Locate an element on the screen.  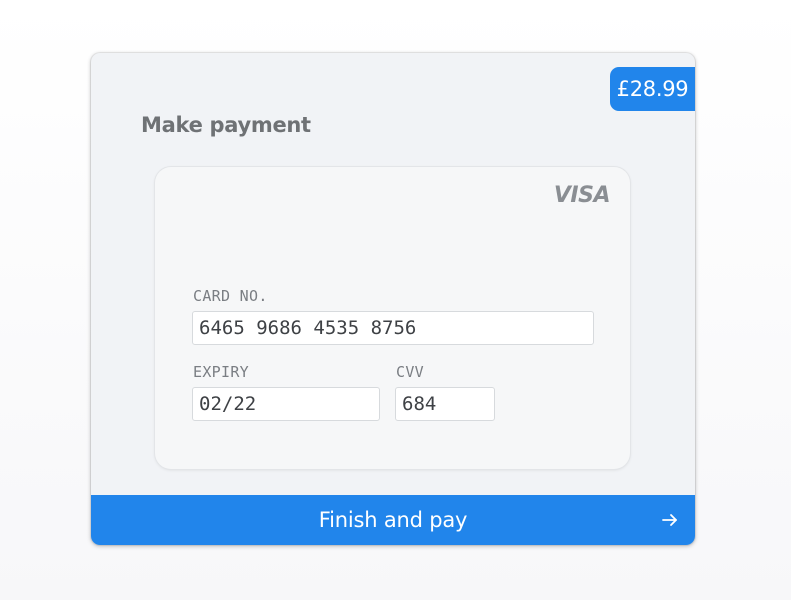
cvv-field: 684 is located at coordinates (445, 404).